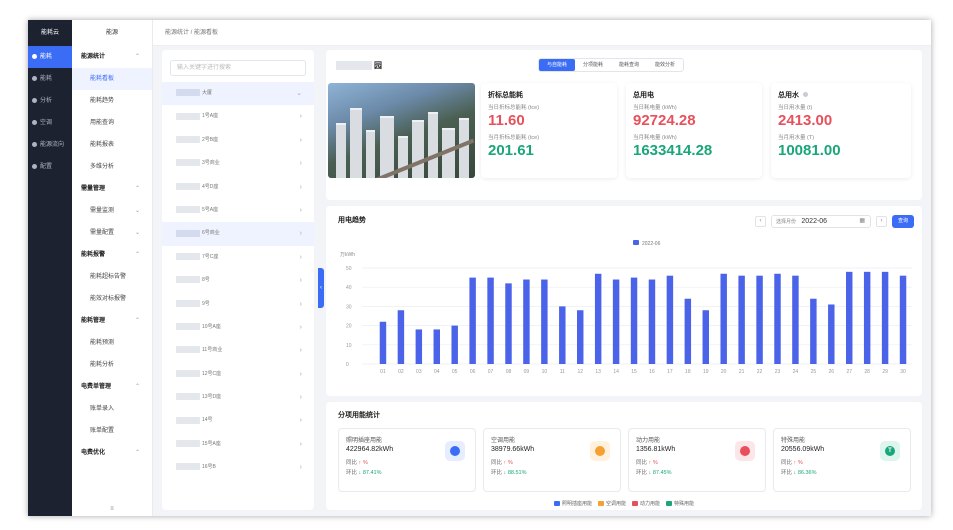 This screenshot has width=953, height=530. What do you see at coordinates (437, 372) in the screenshot?
I see `x-tick-label: 04` at bounding box center [437, 372].